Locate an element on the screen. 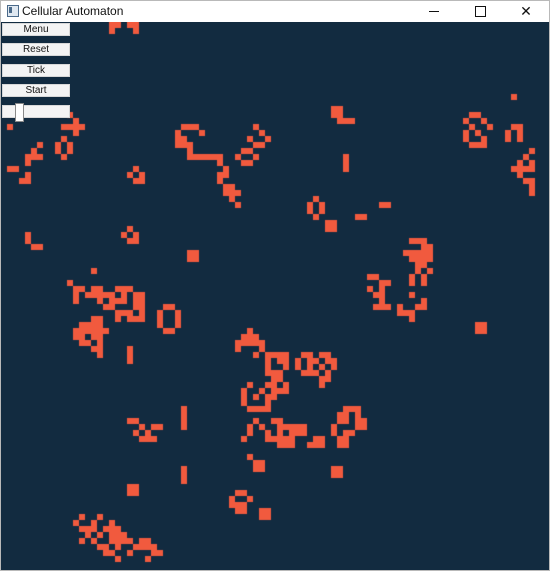 The width and height of the screenshot is (550, 571). close-button: ✕ is located at coordinates (526, 11).